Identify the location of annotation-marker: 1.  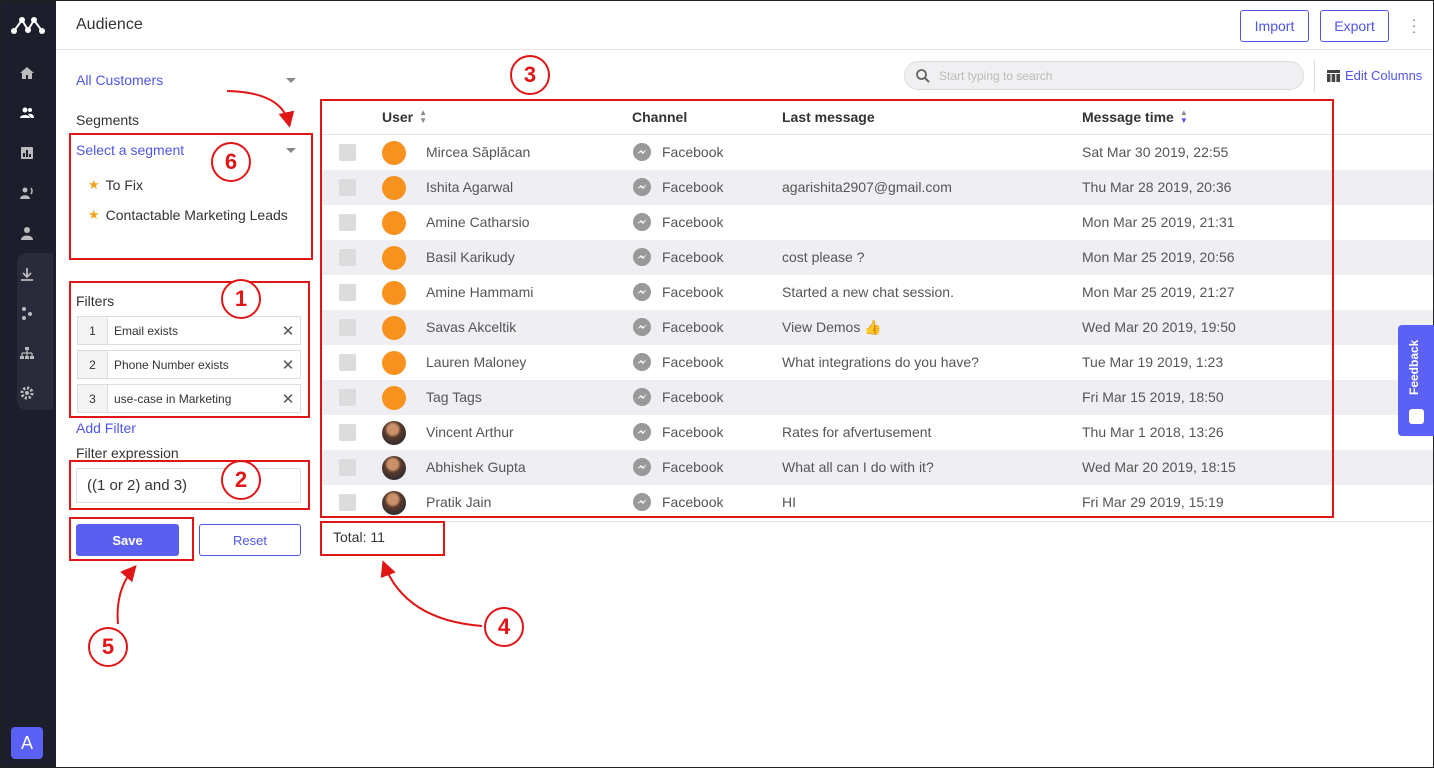
(241, 299).